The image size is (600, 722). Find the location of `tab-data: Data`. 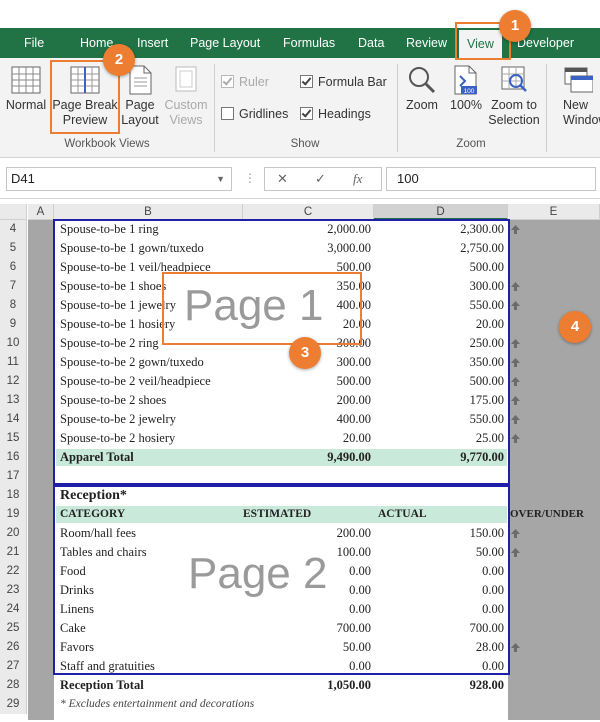

tab-data: Data is located at coordinates (371, 43).